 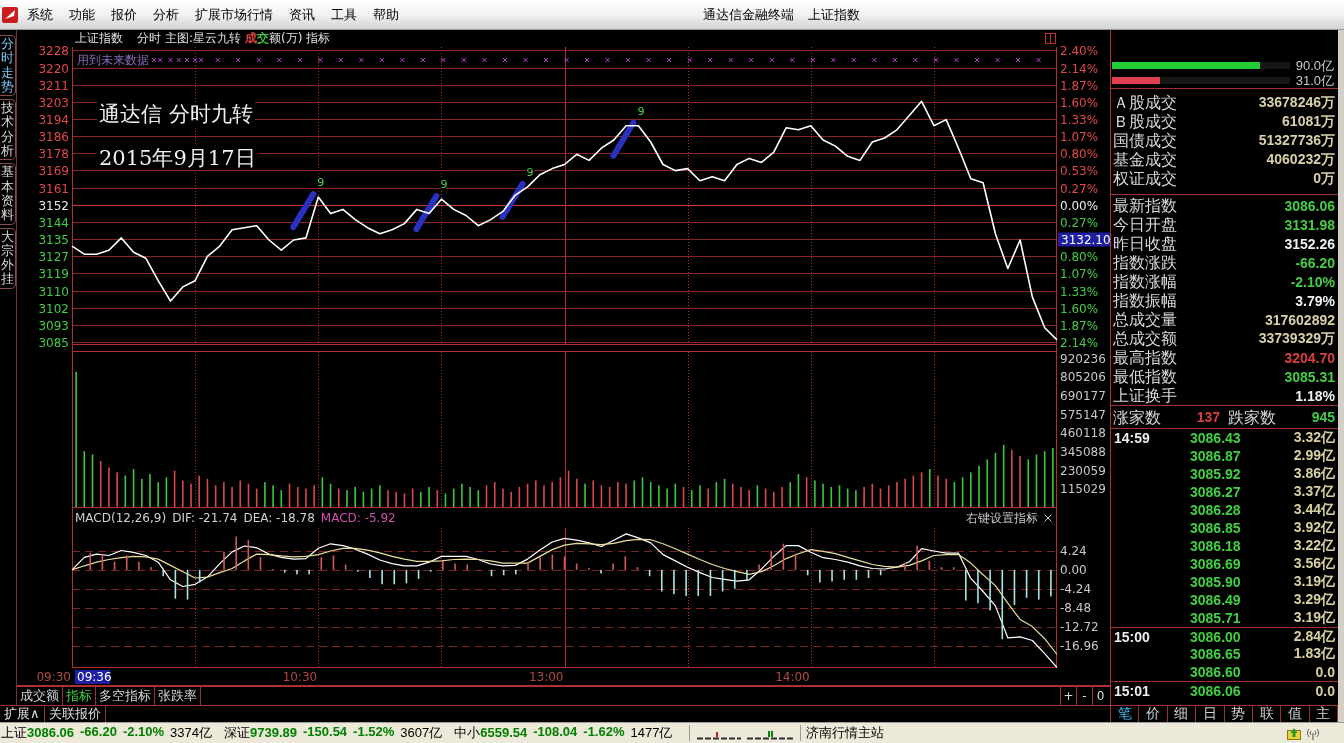 I want to click on macd-axis-label: 4.24, so click(x=1073, y=550).